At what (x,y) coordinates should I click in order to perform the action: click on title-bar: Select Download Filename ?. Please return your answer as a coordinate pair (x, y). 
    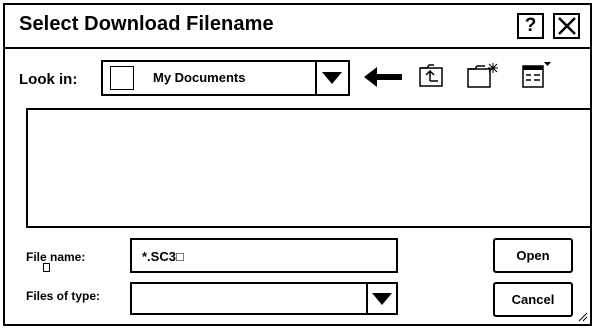
    Looking at the image, I should click on (297, 27).